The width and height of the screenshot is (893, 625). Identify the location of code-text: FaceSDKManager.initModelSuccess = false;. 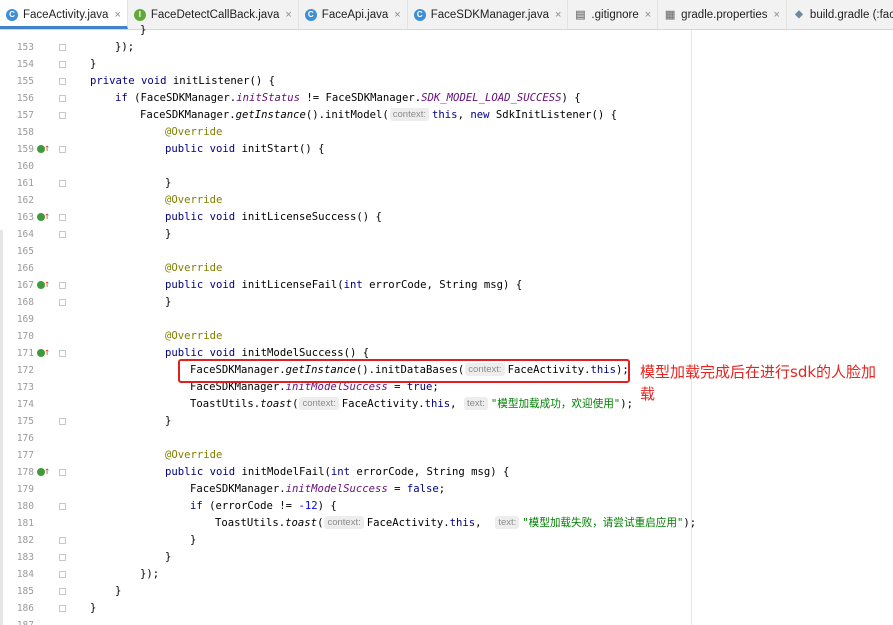
(318, 489).